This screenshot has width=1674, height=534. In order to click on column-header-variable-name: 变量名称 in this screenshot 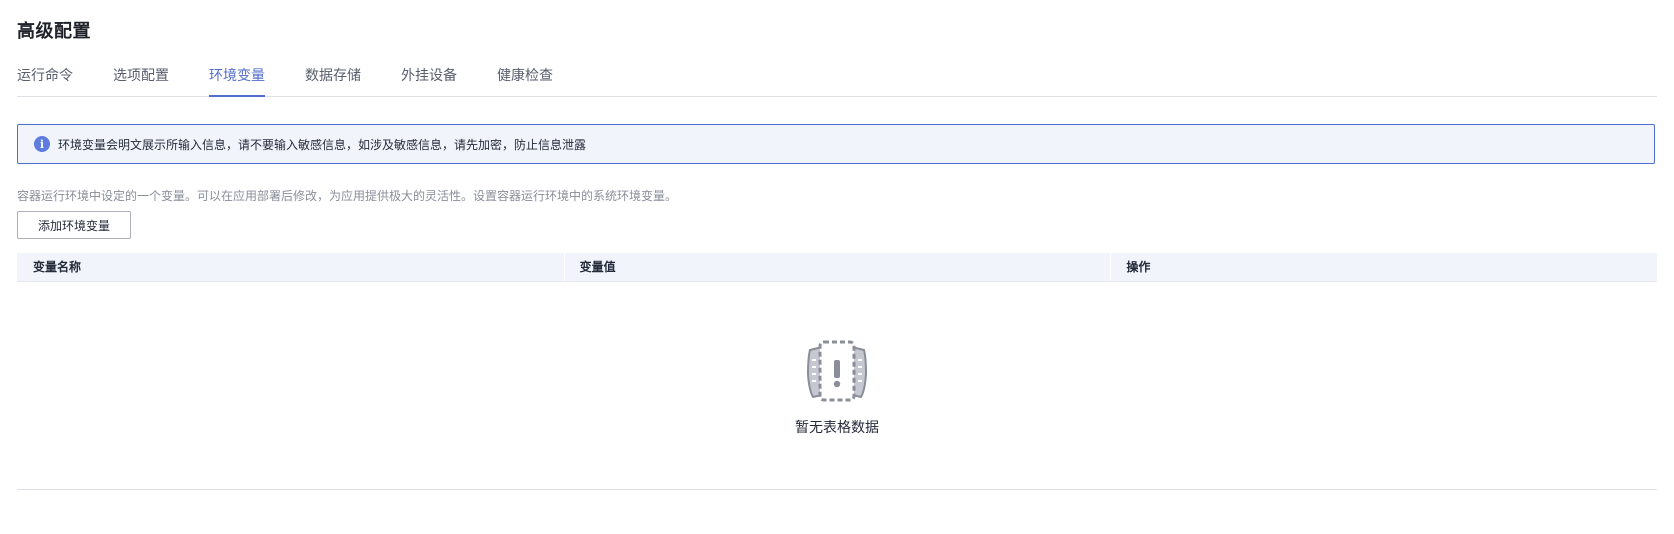, I will do `click(57, 267)`.